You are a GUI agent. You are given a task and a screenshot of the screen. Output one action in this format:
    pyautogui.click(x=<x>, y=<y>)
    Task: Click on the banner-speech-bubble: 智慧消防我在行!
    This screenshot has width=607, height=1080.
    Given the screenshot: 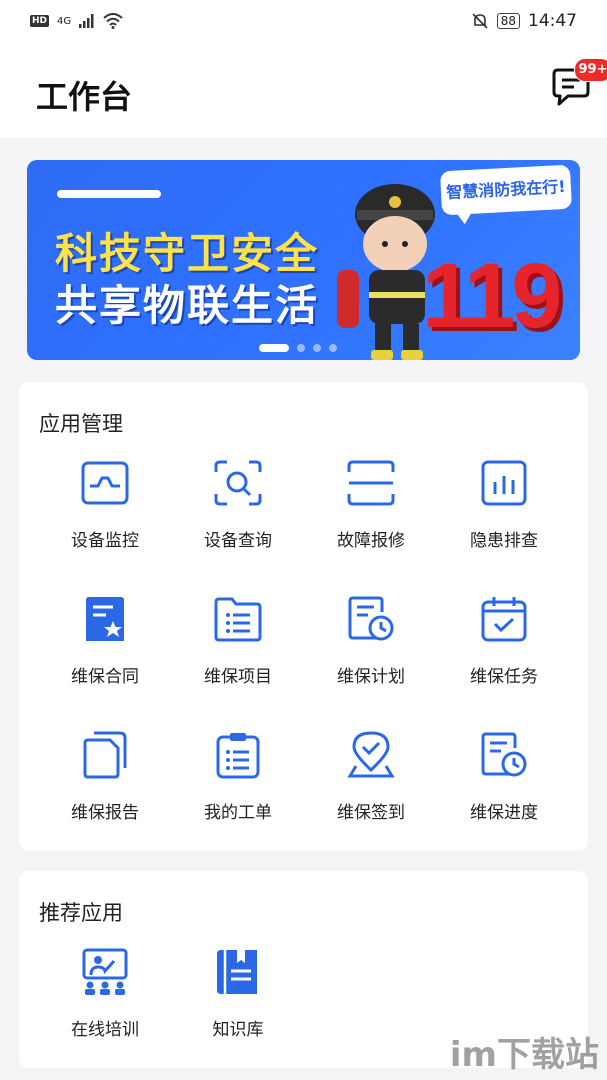 What is the action you would take?
    pyautogui.click(x=506, y=190)
    